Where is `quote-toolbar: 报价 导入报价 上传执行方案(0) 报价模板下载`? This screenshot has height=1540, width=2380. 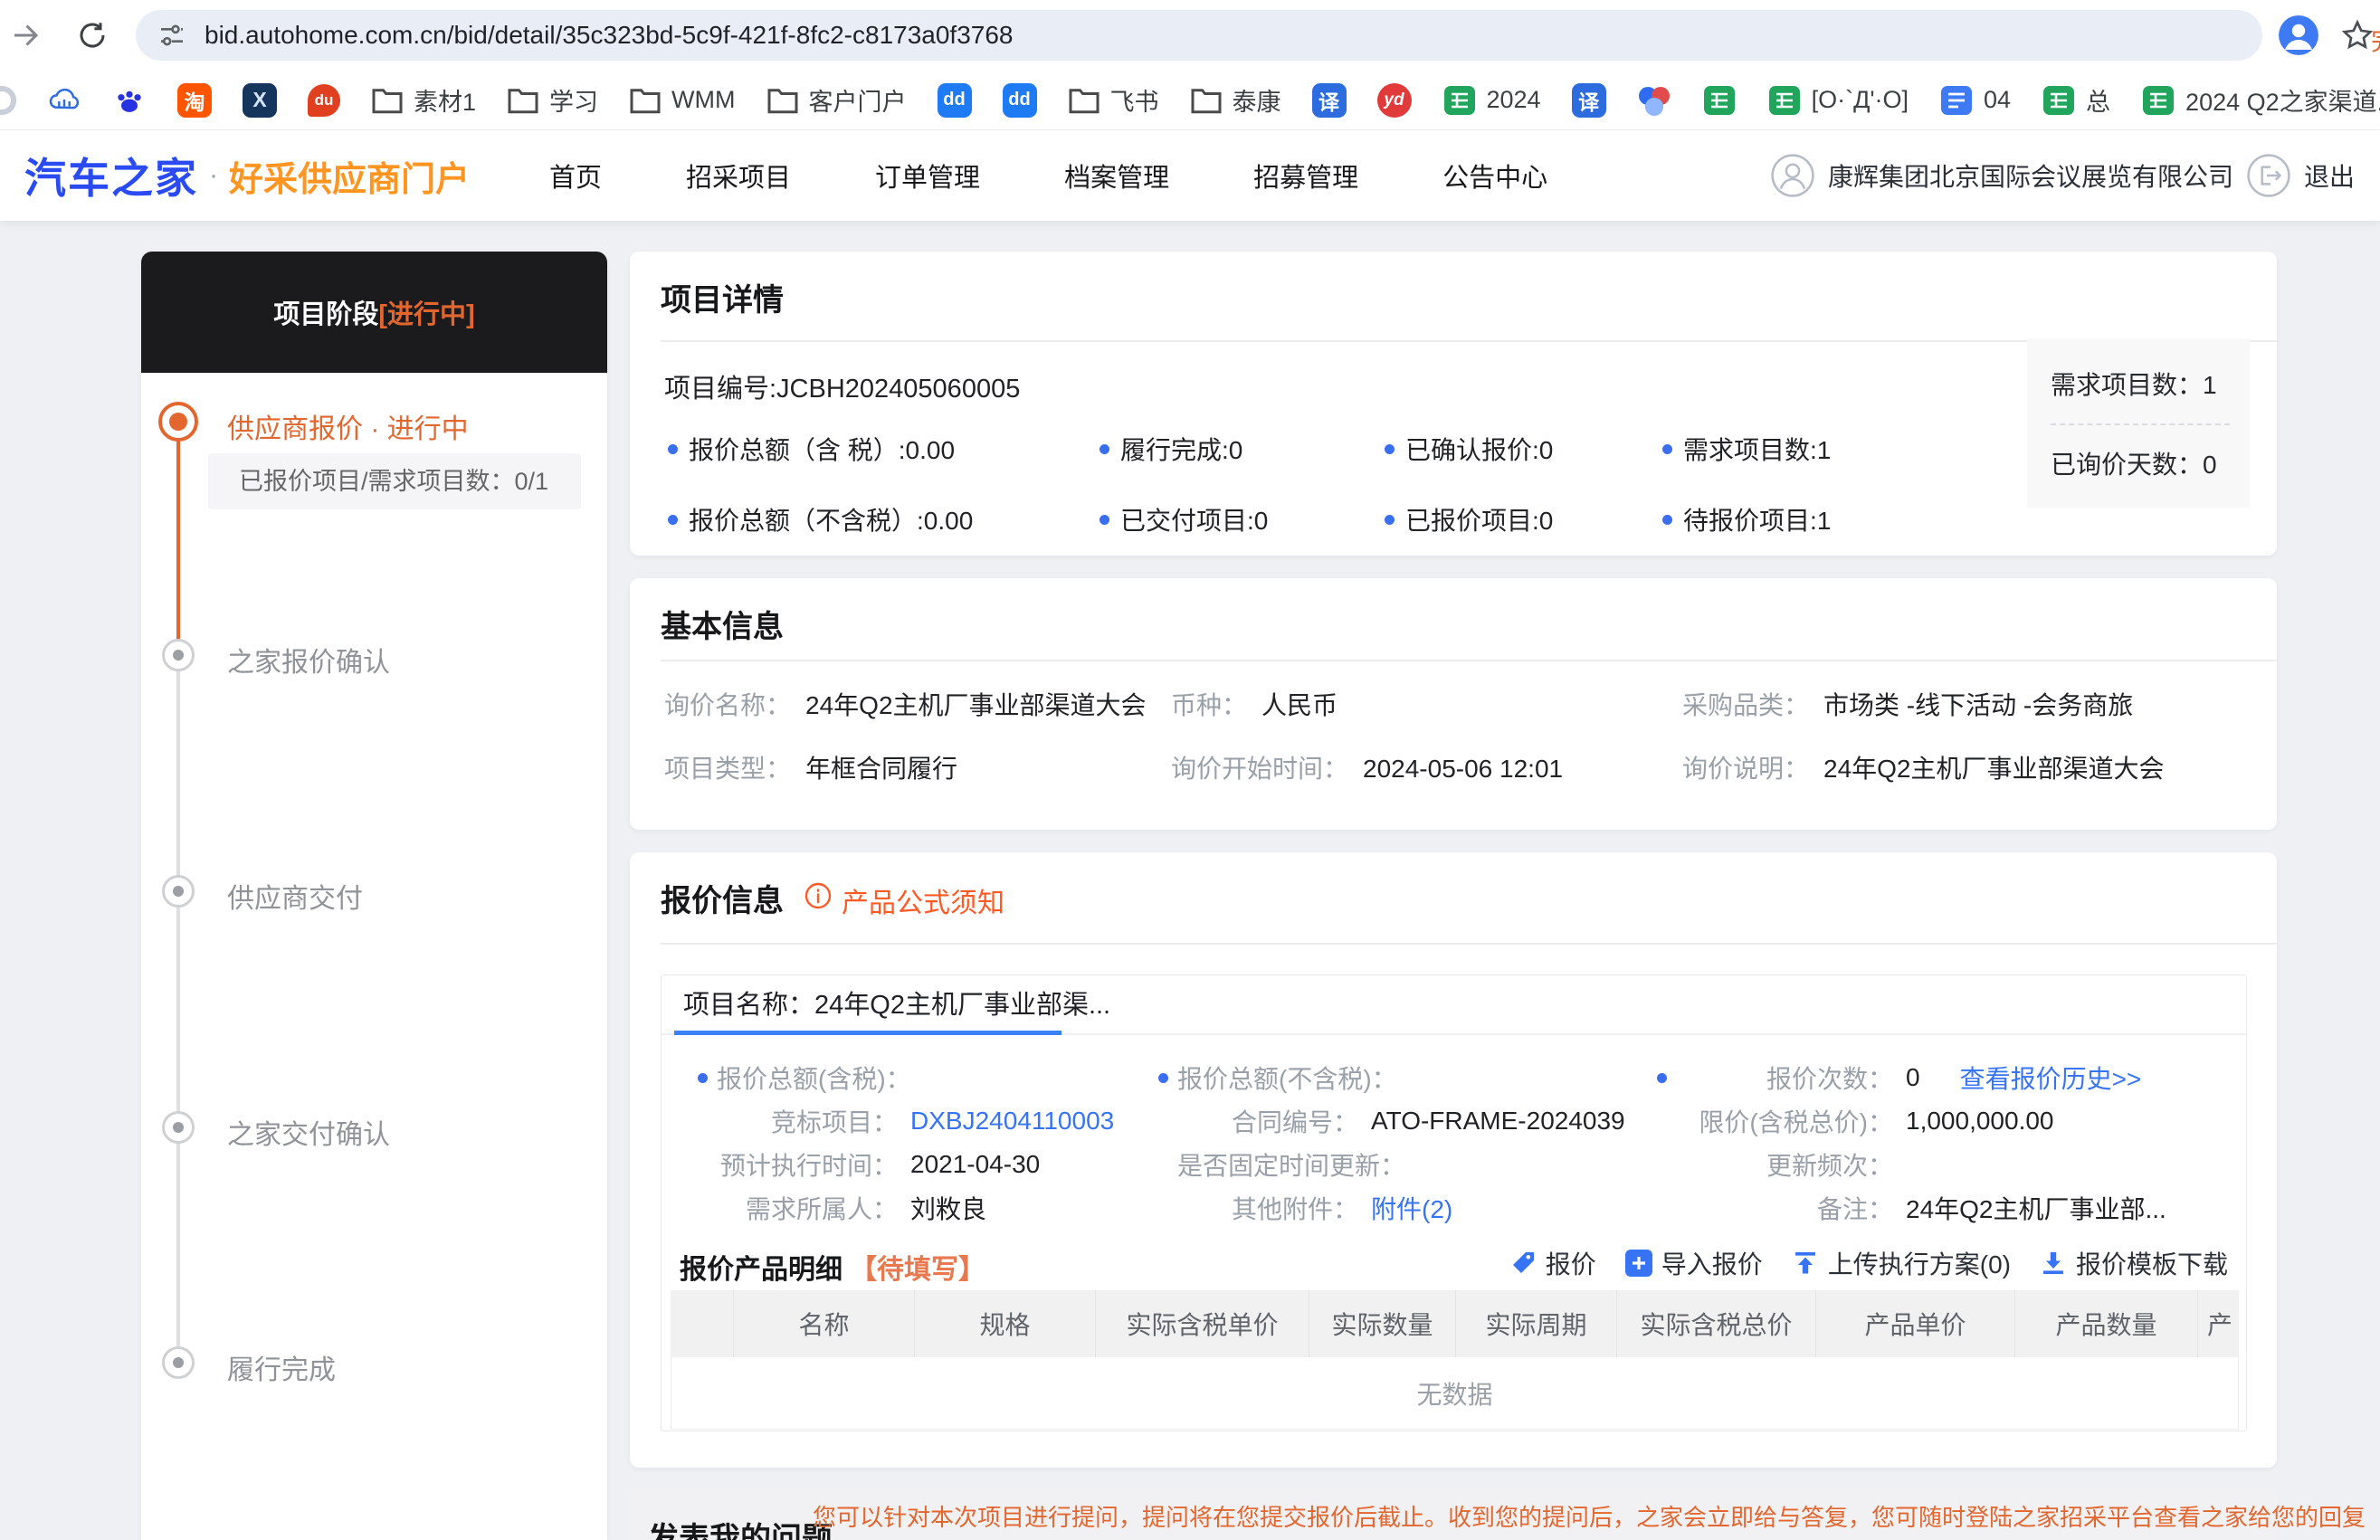
quote-toolbar: 报价 导入报价 上传执行方案(0) 报价模板下载 is located at coordinates (1868, 1263).